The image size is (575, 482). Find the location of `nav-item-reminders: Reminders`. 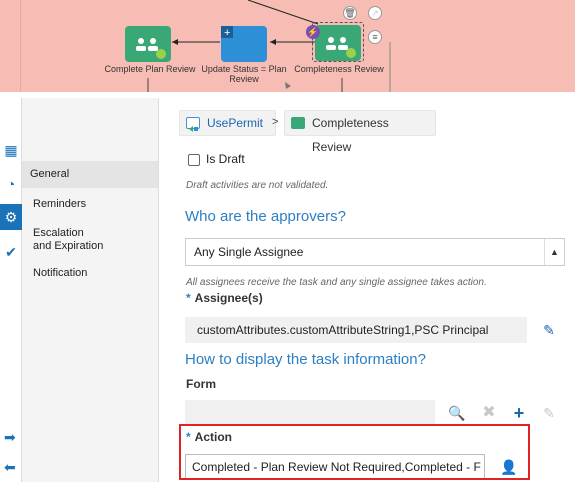

nav-item-reminders: Reminders is located at coordinates (90, 204).